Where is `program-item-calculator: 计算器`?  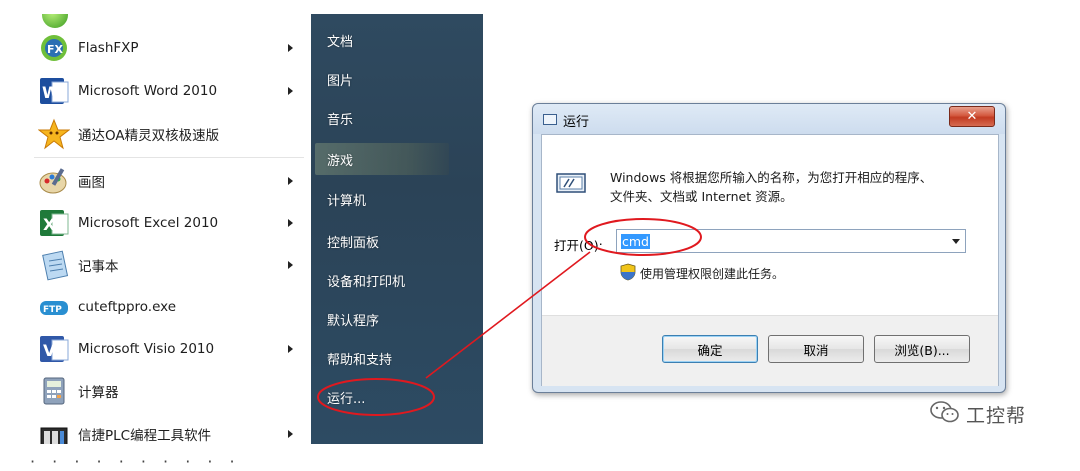 program-item-calculator: 计算器 is located at coordinates (169, 391).